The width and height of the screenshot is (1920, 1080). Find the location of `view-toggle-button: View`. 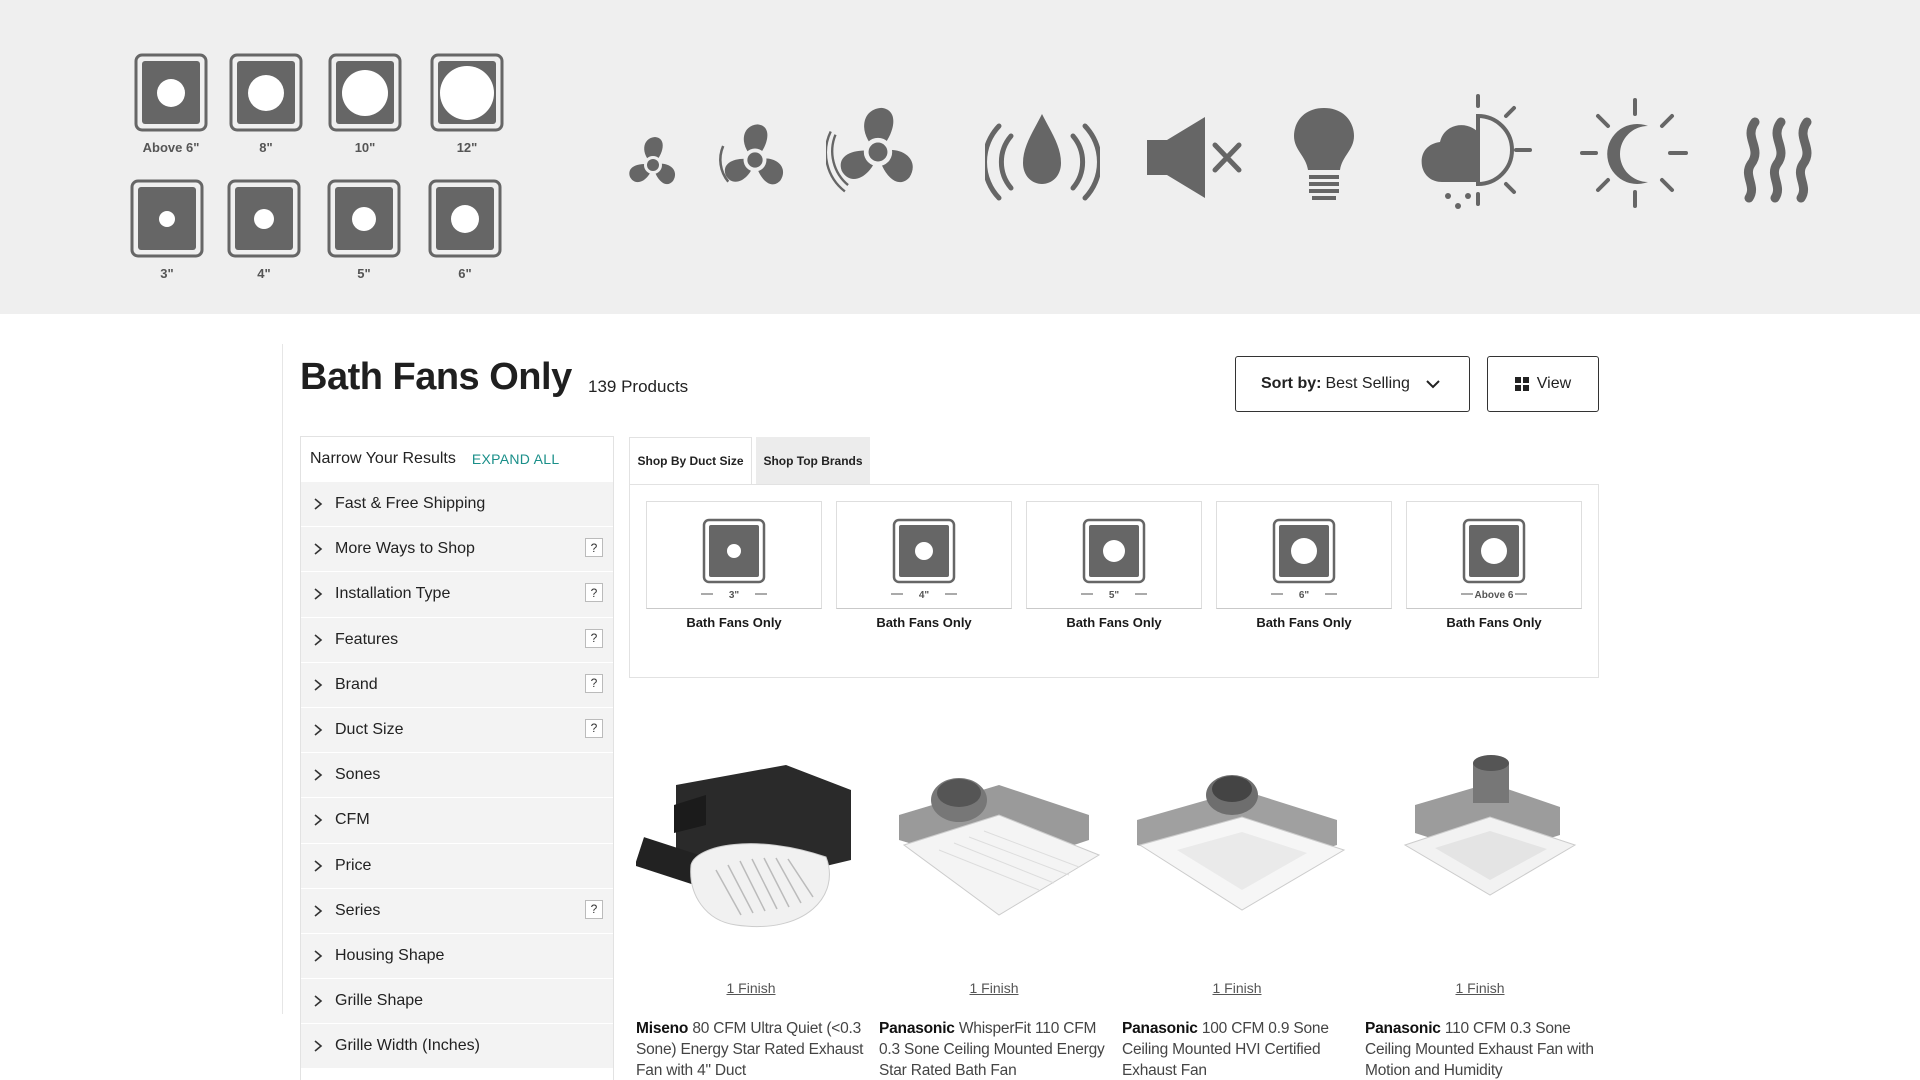

view-toggle-button: View is located at coordinates (1543, 384).